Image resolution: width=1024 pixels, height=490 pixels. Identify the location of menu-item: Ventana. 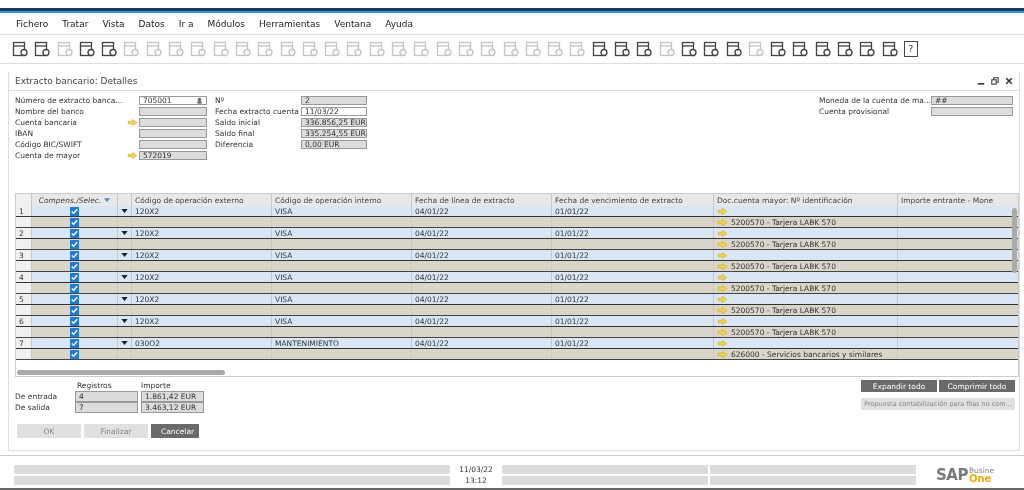
(353, 24).